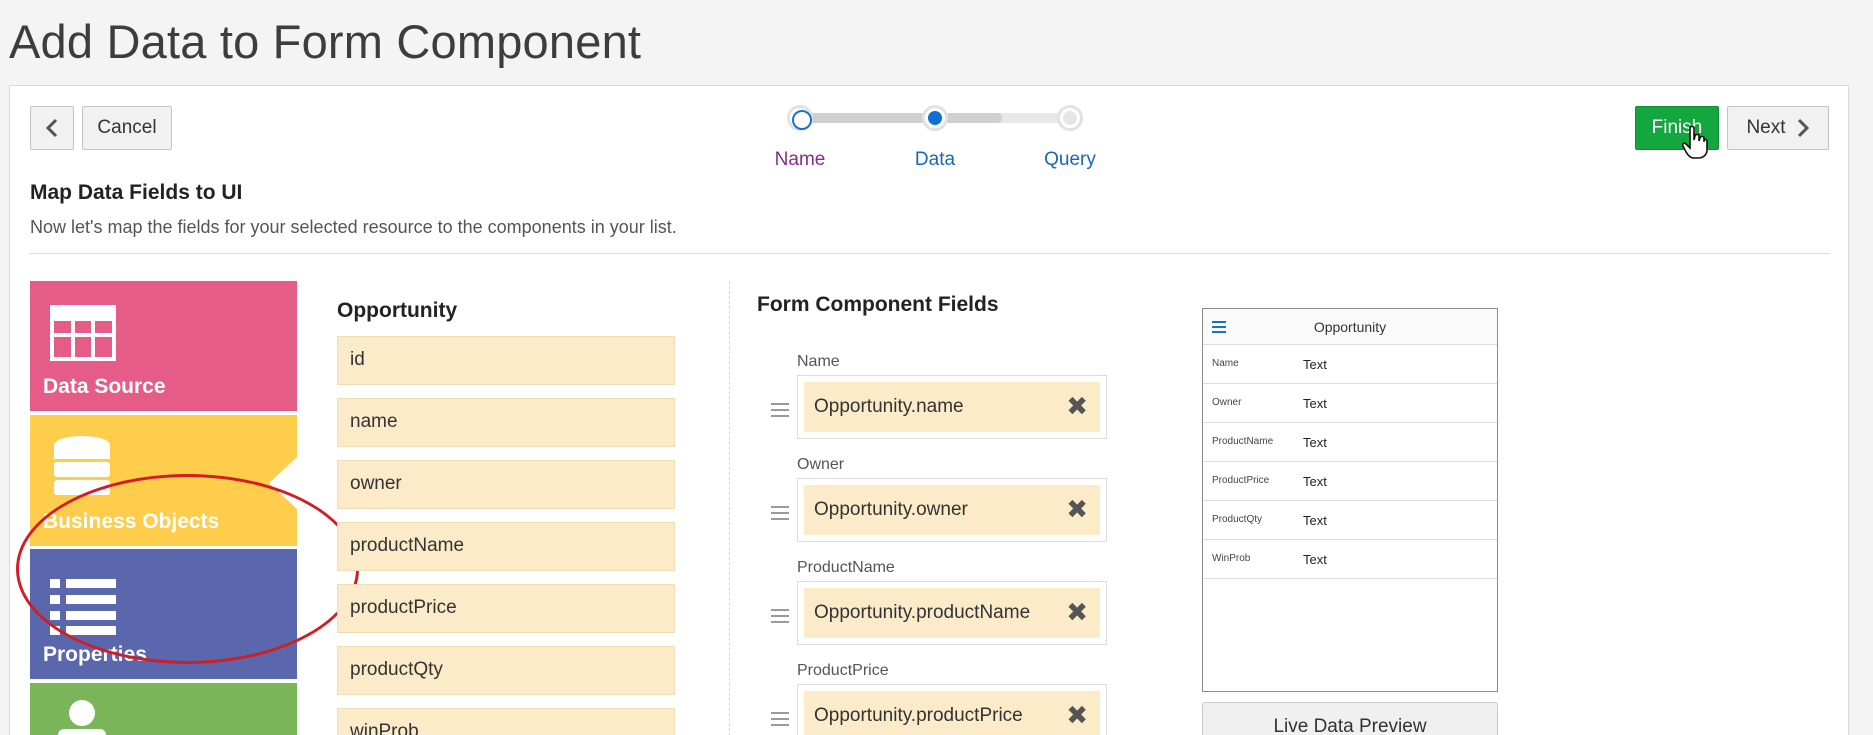 This screenshot has width=1873, height=735. Describe the element at coordinates (506, 422) in the screenshot. I see `source-field: name` at that location.